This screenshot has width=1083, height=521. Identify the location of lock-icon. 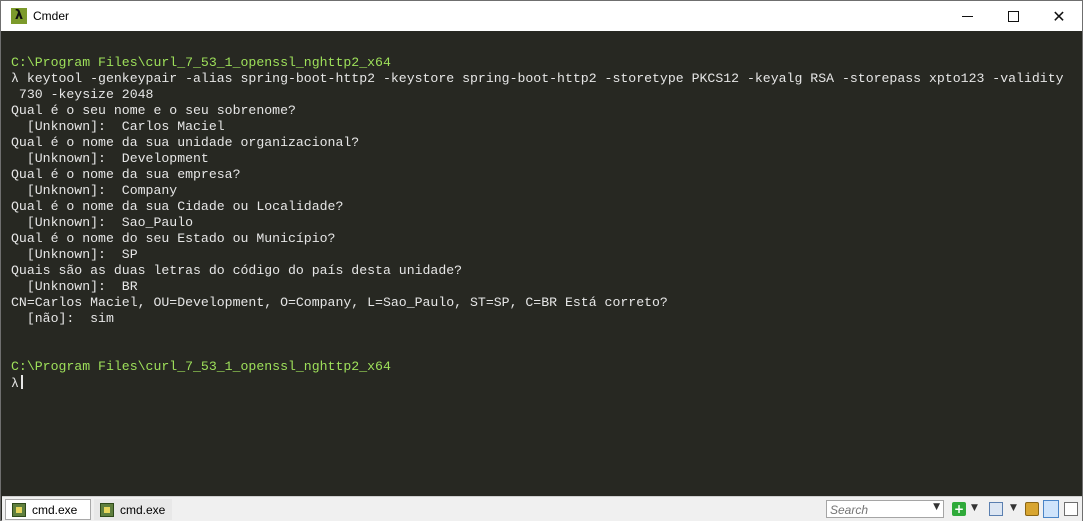
(1032, 509).